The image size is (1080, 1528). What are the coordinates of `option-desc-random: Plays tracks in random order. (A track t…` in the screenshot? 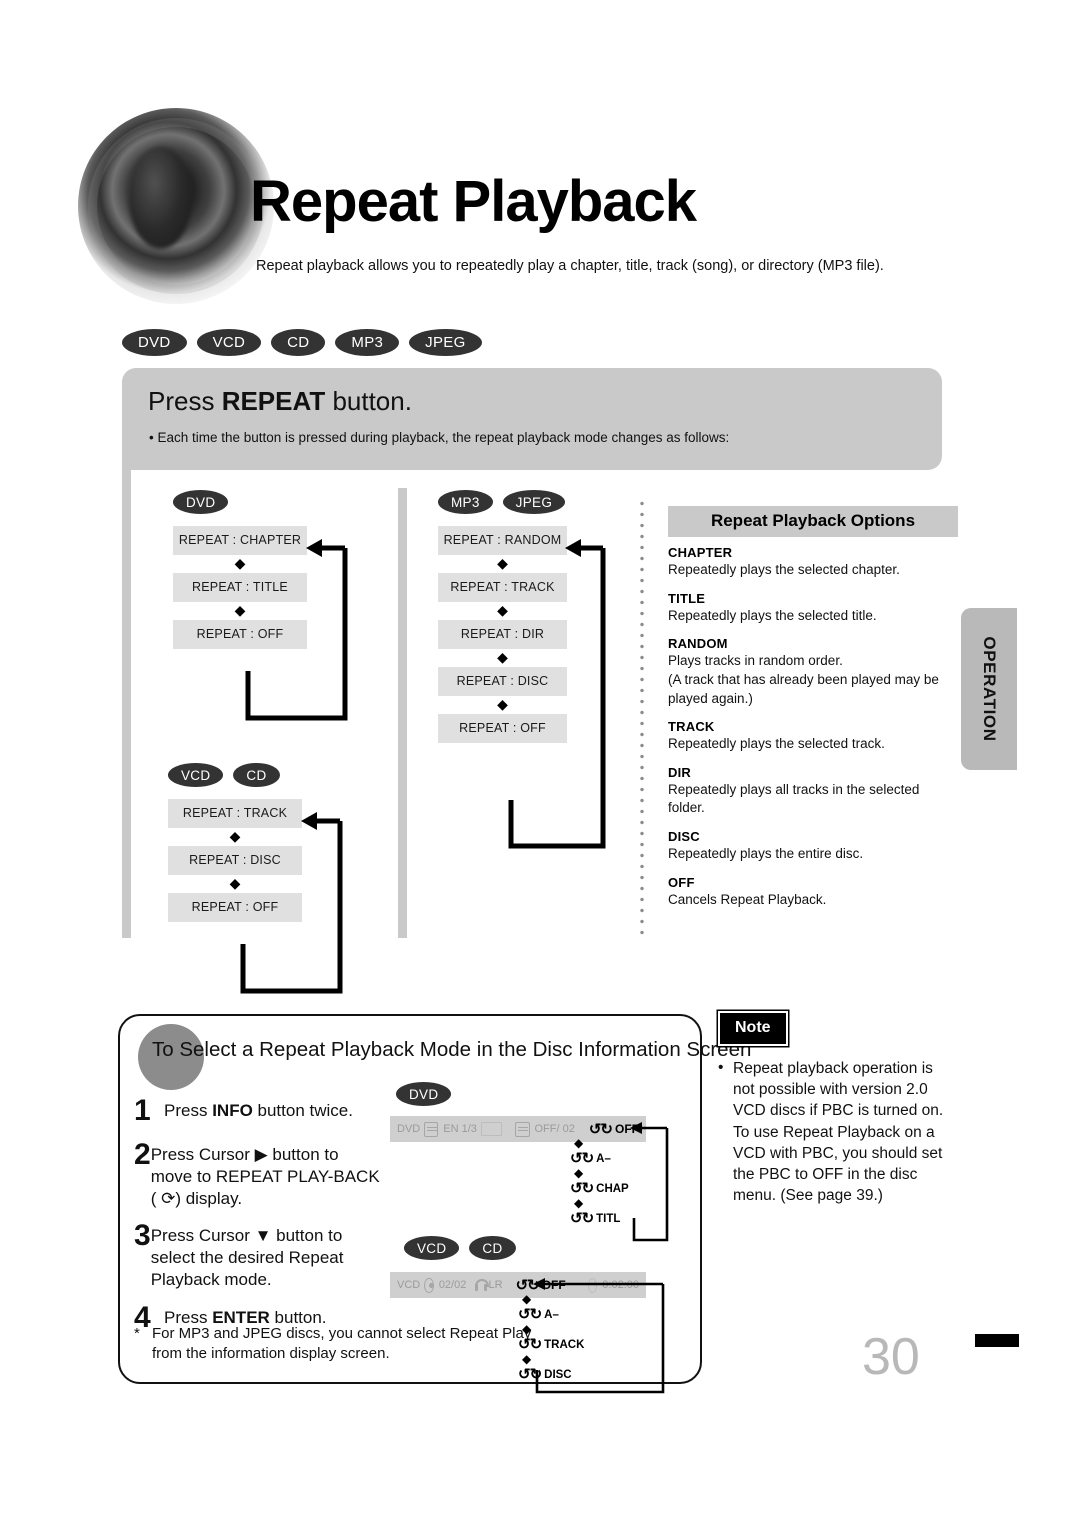 It's located at (803, 679).